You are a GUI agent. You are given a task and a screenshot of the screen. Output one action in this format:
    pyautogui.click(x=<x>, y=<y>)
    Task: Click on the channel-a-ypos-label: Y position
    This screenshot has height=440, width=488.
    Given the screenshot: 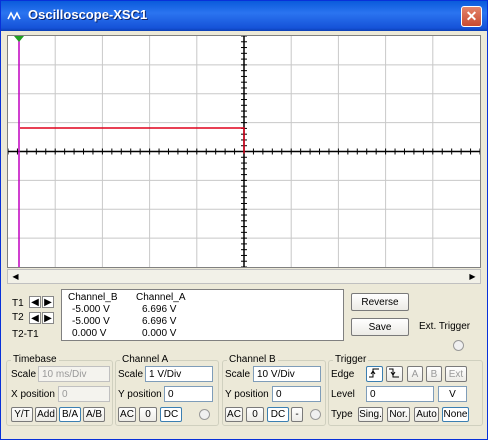 What is the action you would take?
    pyautogui.click(x=140, y=394)
    